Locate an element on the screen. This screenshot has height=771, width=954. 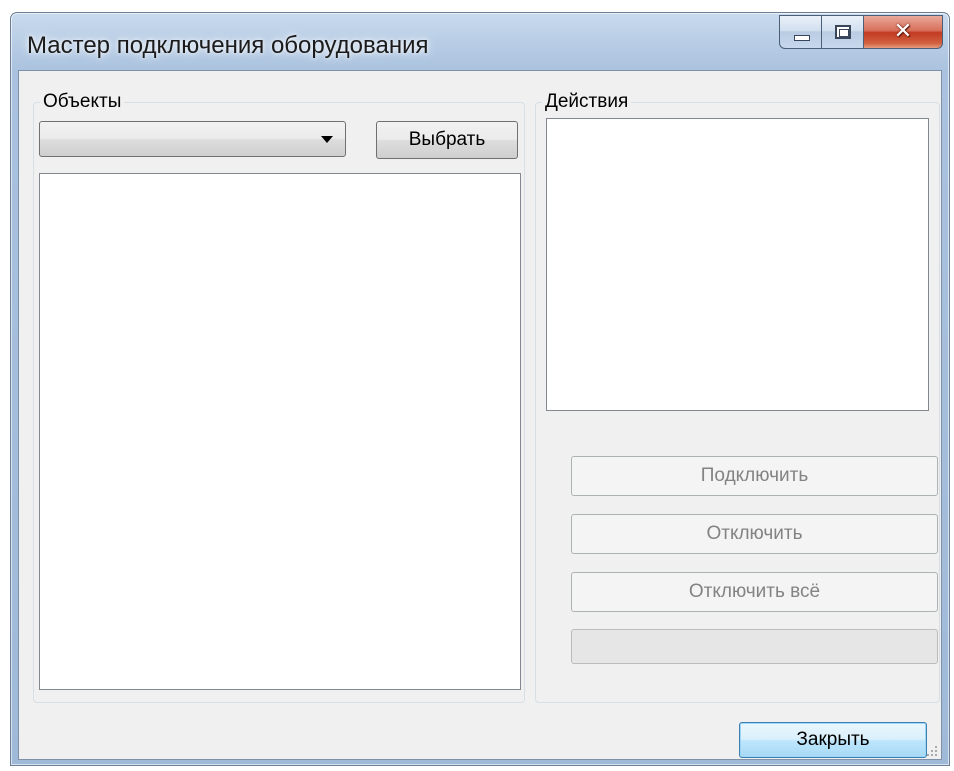
maximize-button is located at coordinates (842, 32).